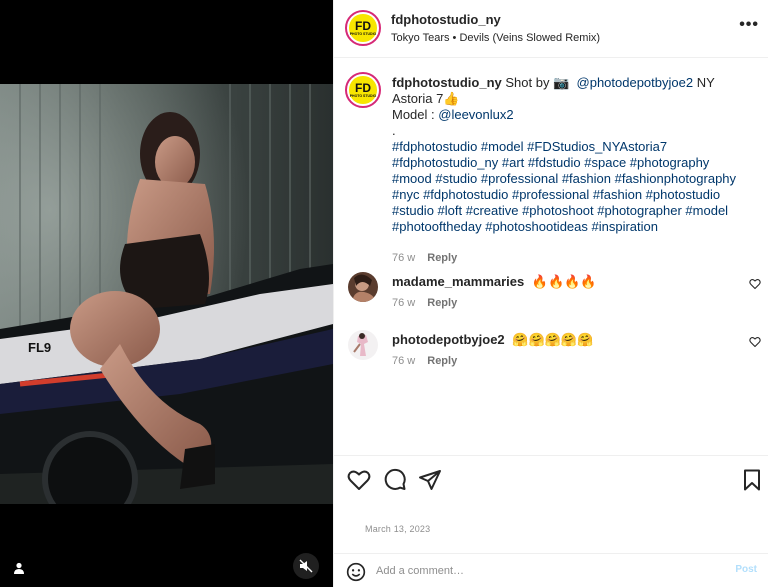 The width and height of the screenshot is (768, 587). I want to click on emoji-icon, so click(356, 572).